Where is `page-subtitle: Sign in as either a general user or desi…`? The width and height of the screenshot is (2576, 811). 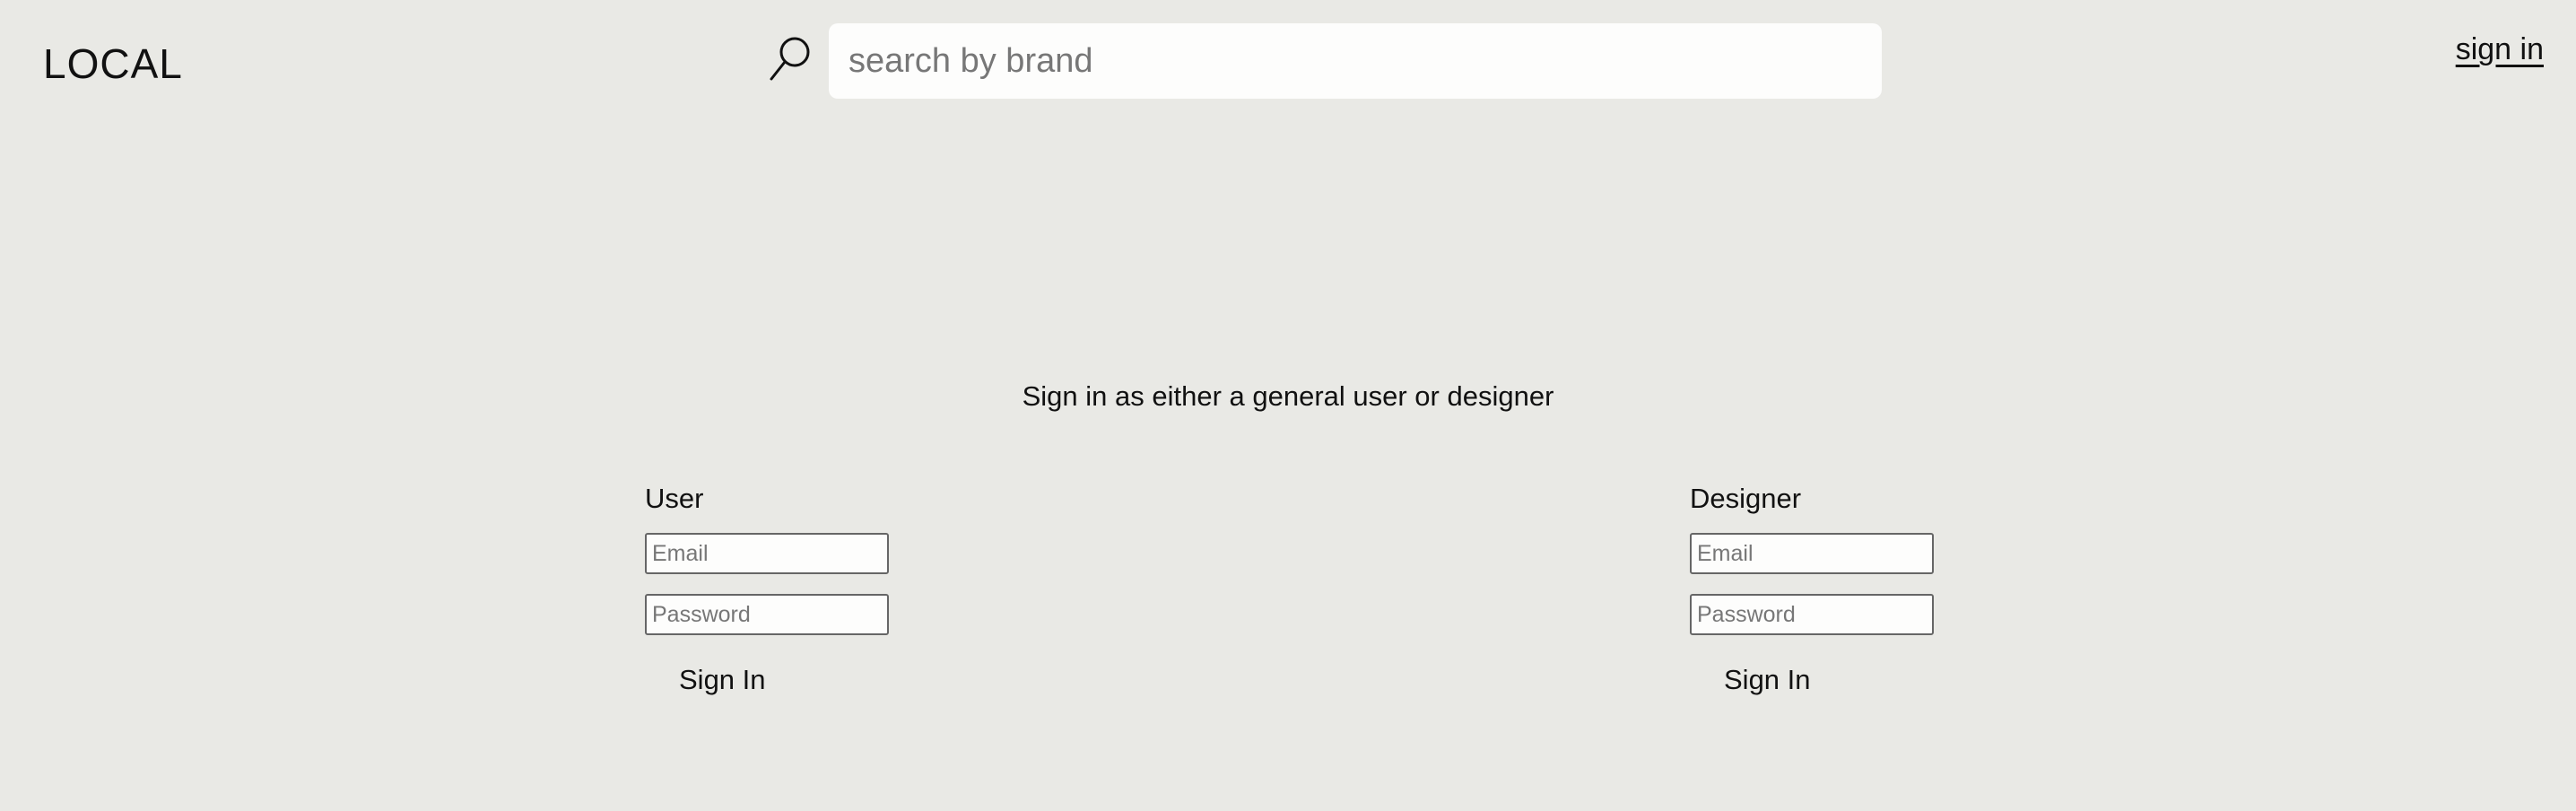 page-subtitle: Sign in as either a general user or desi… is located at coordinates (1288, 396).